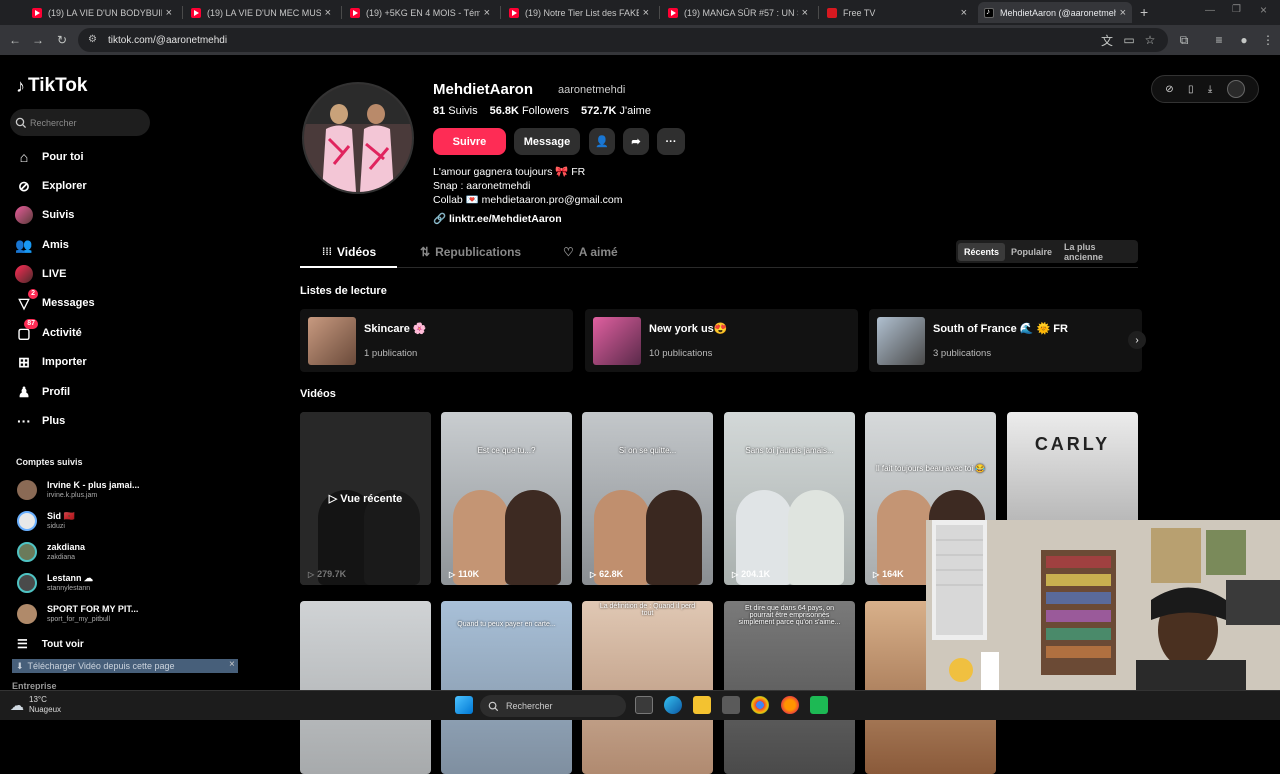 The width and height of the screenshot is (1280, 774). I want to click on nav-profil: ♟ Profil, so click(42, 392).